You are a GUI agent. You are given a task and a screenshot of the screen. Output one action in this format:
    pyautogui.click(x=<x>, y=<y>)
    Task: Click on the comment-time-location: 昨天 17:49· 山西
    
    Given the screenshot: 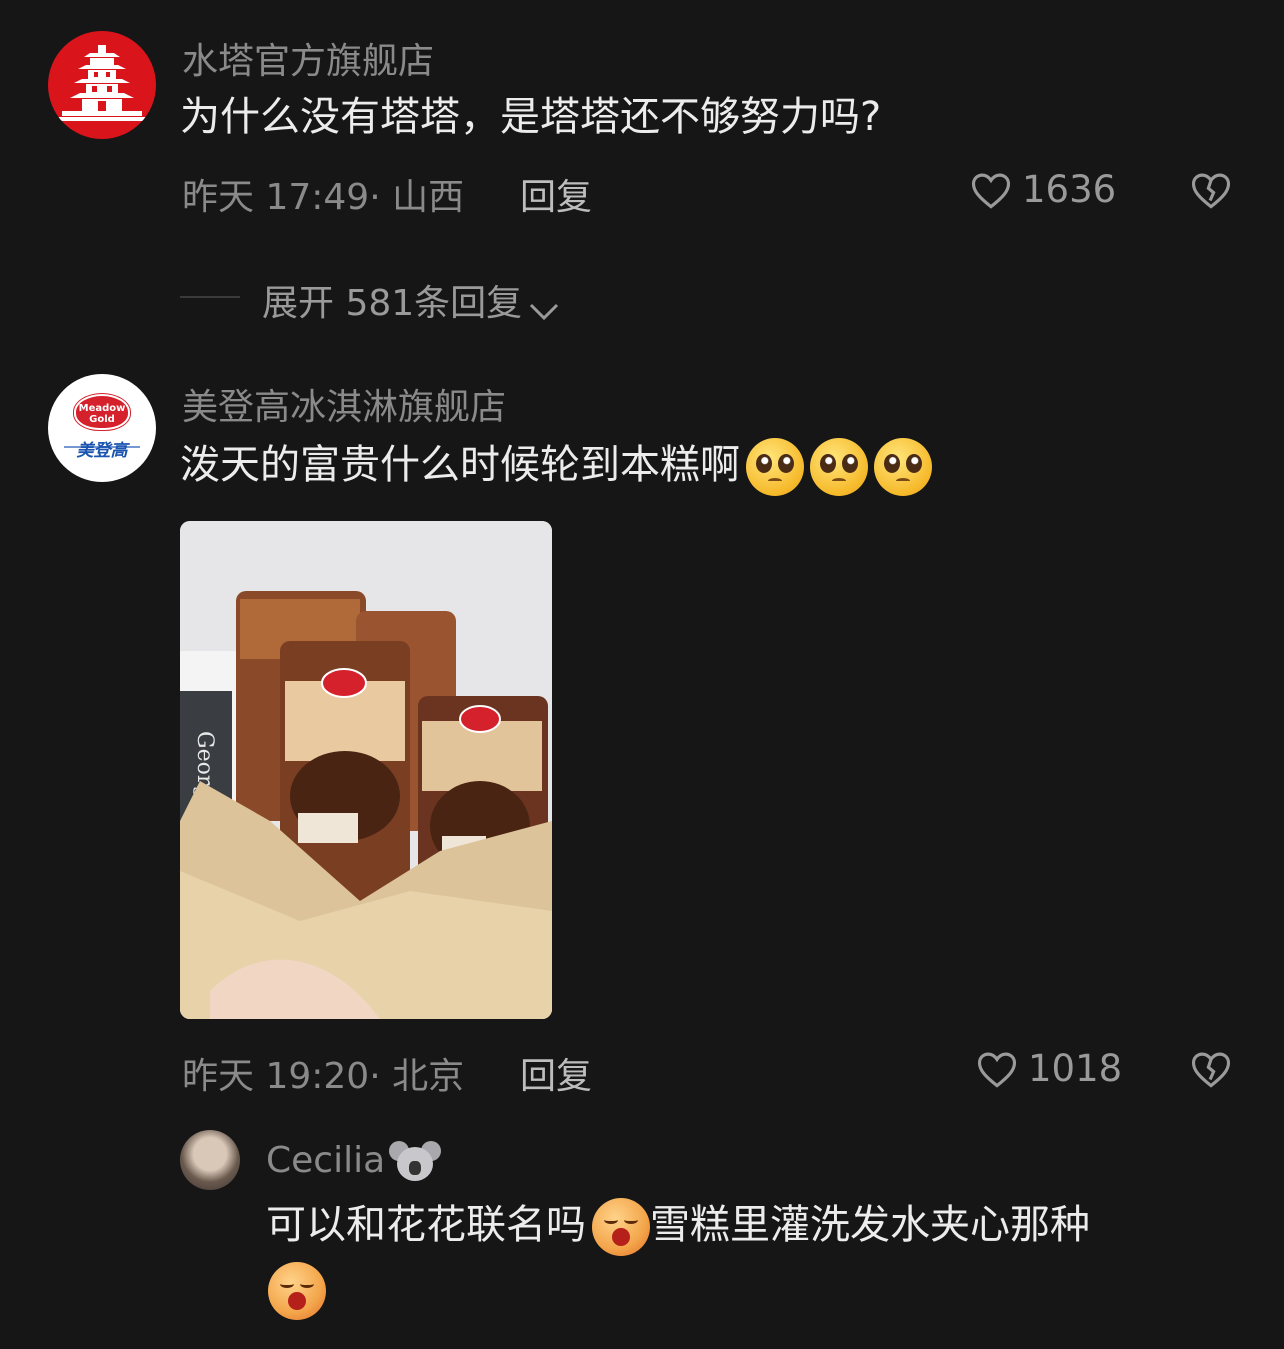 What is the action you would take?
    pyautogui.click(x=323, y=197)
    